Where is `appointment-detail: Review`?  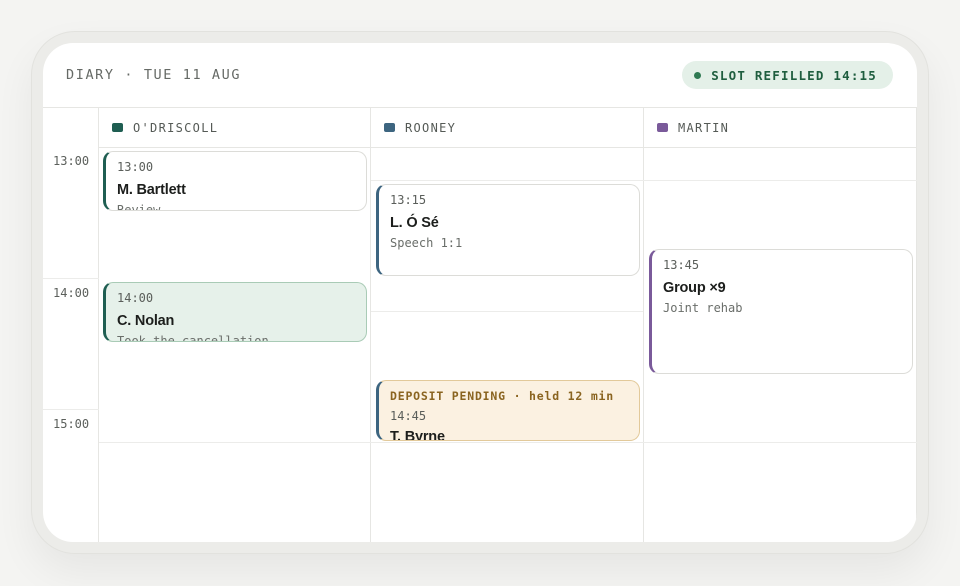 appointment-detail: Review is located at coordinates (139, 207).